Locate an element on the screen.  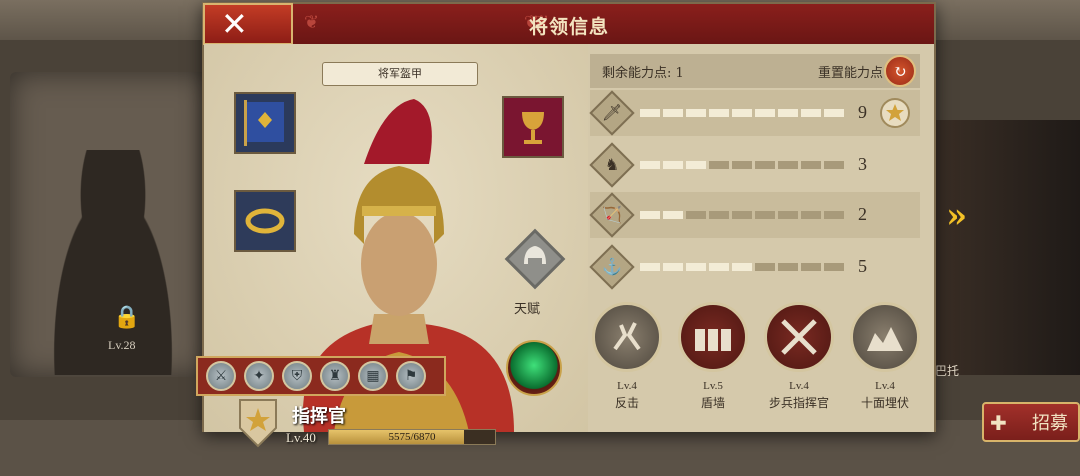
skill-name: 十面埋伏 is located at coordinates (884, 403).